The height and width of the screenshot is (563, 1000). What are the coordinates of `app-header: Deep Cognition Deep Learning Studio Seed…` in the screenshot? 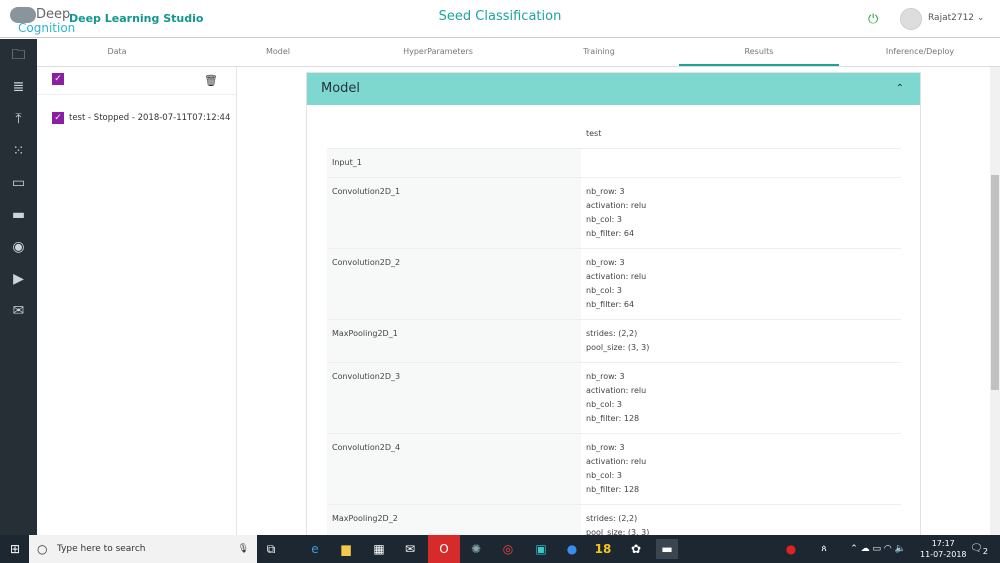 It's located at (500, 19).